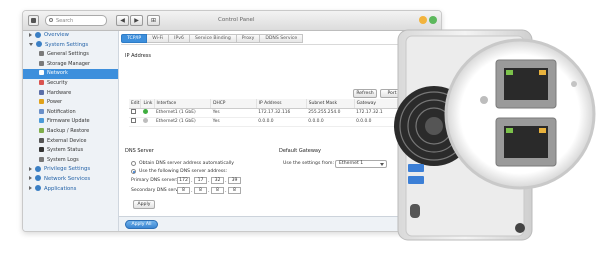 The image size is (600, 255). Describe the element at coordinates (182, 122) in the screenshot. I see `interface-cell: Ethernet2 (1 GbE)` at that location.